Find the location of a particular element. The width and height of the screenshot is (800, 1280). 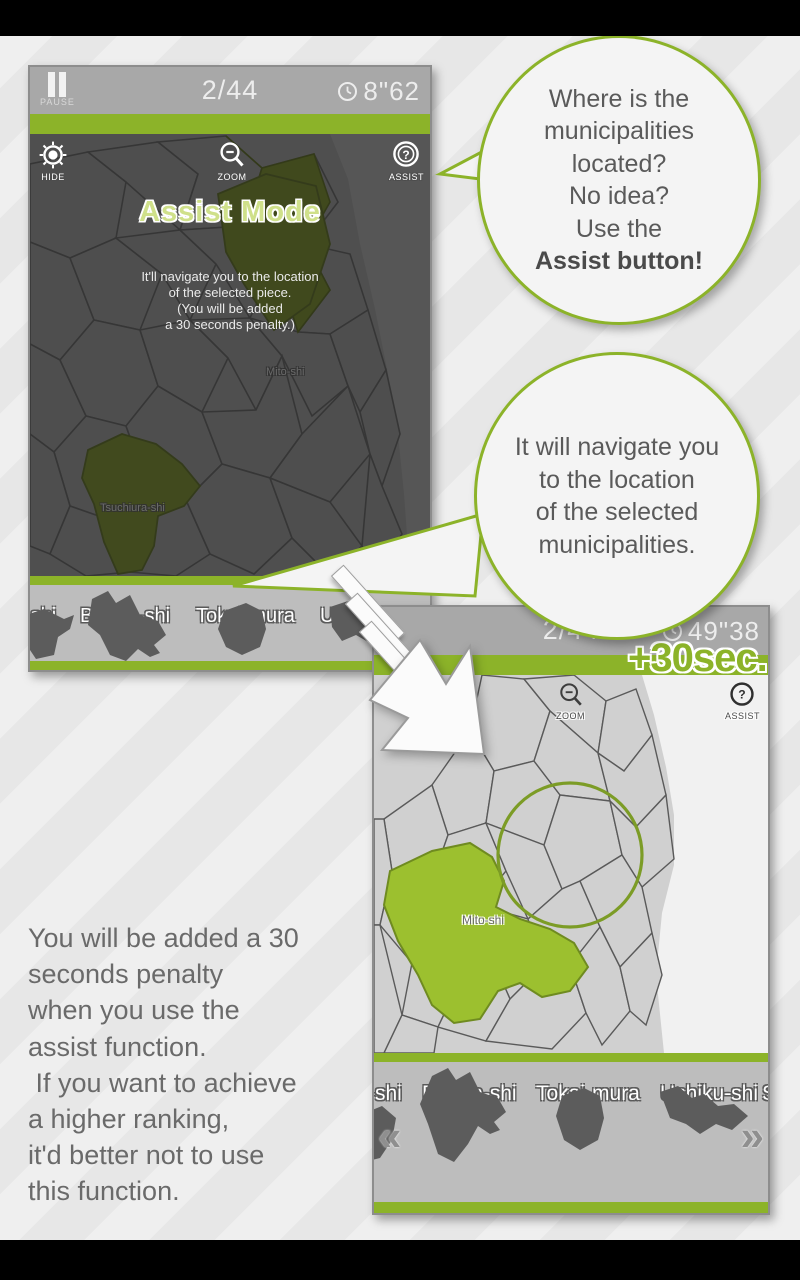

pause-button: PAUSE is located at coordinates (57, 89).